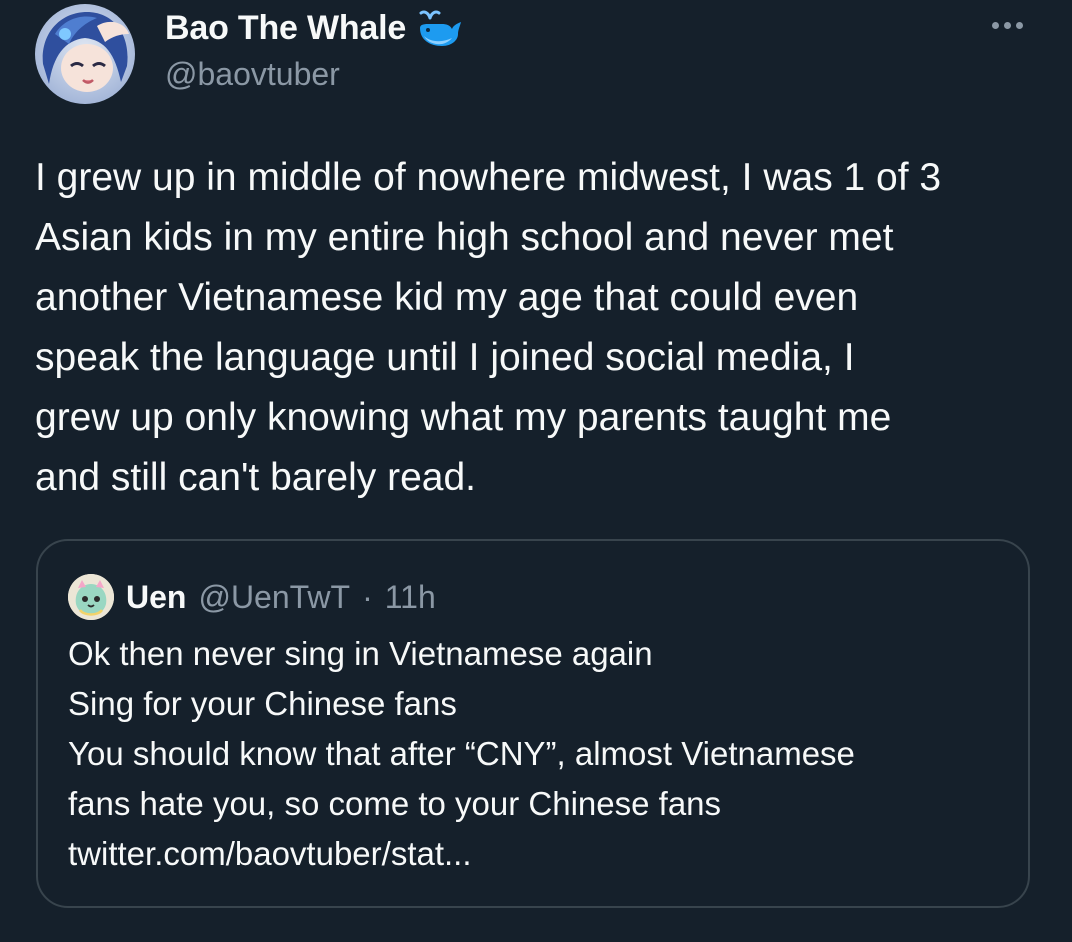  Describe the element at coordinates (439, 28) in the screenshot. I see `whale-icon` at that location.